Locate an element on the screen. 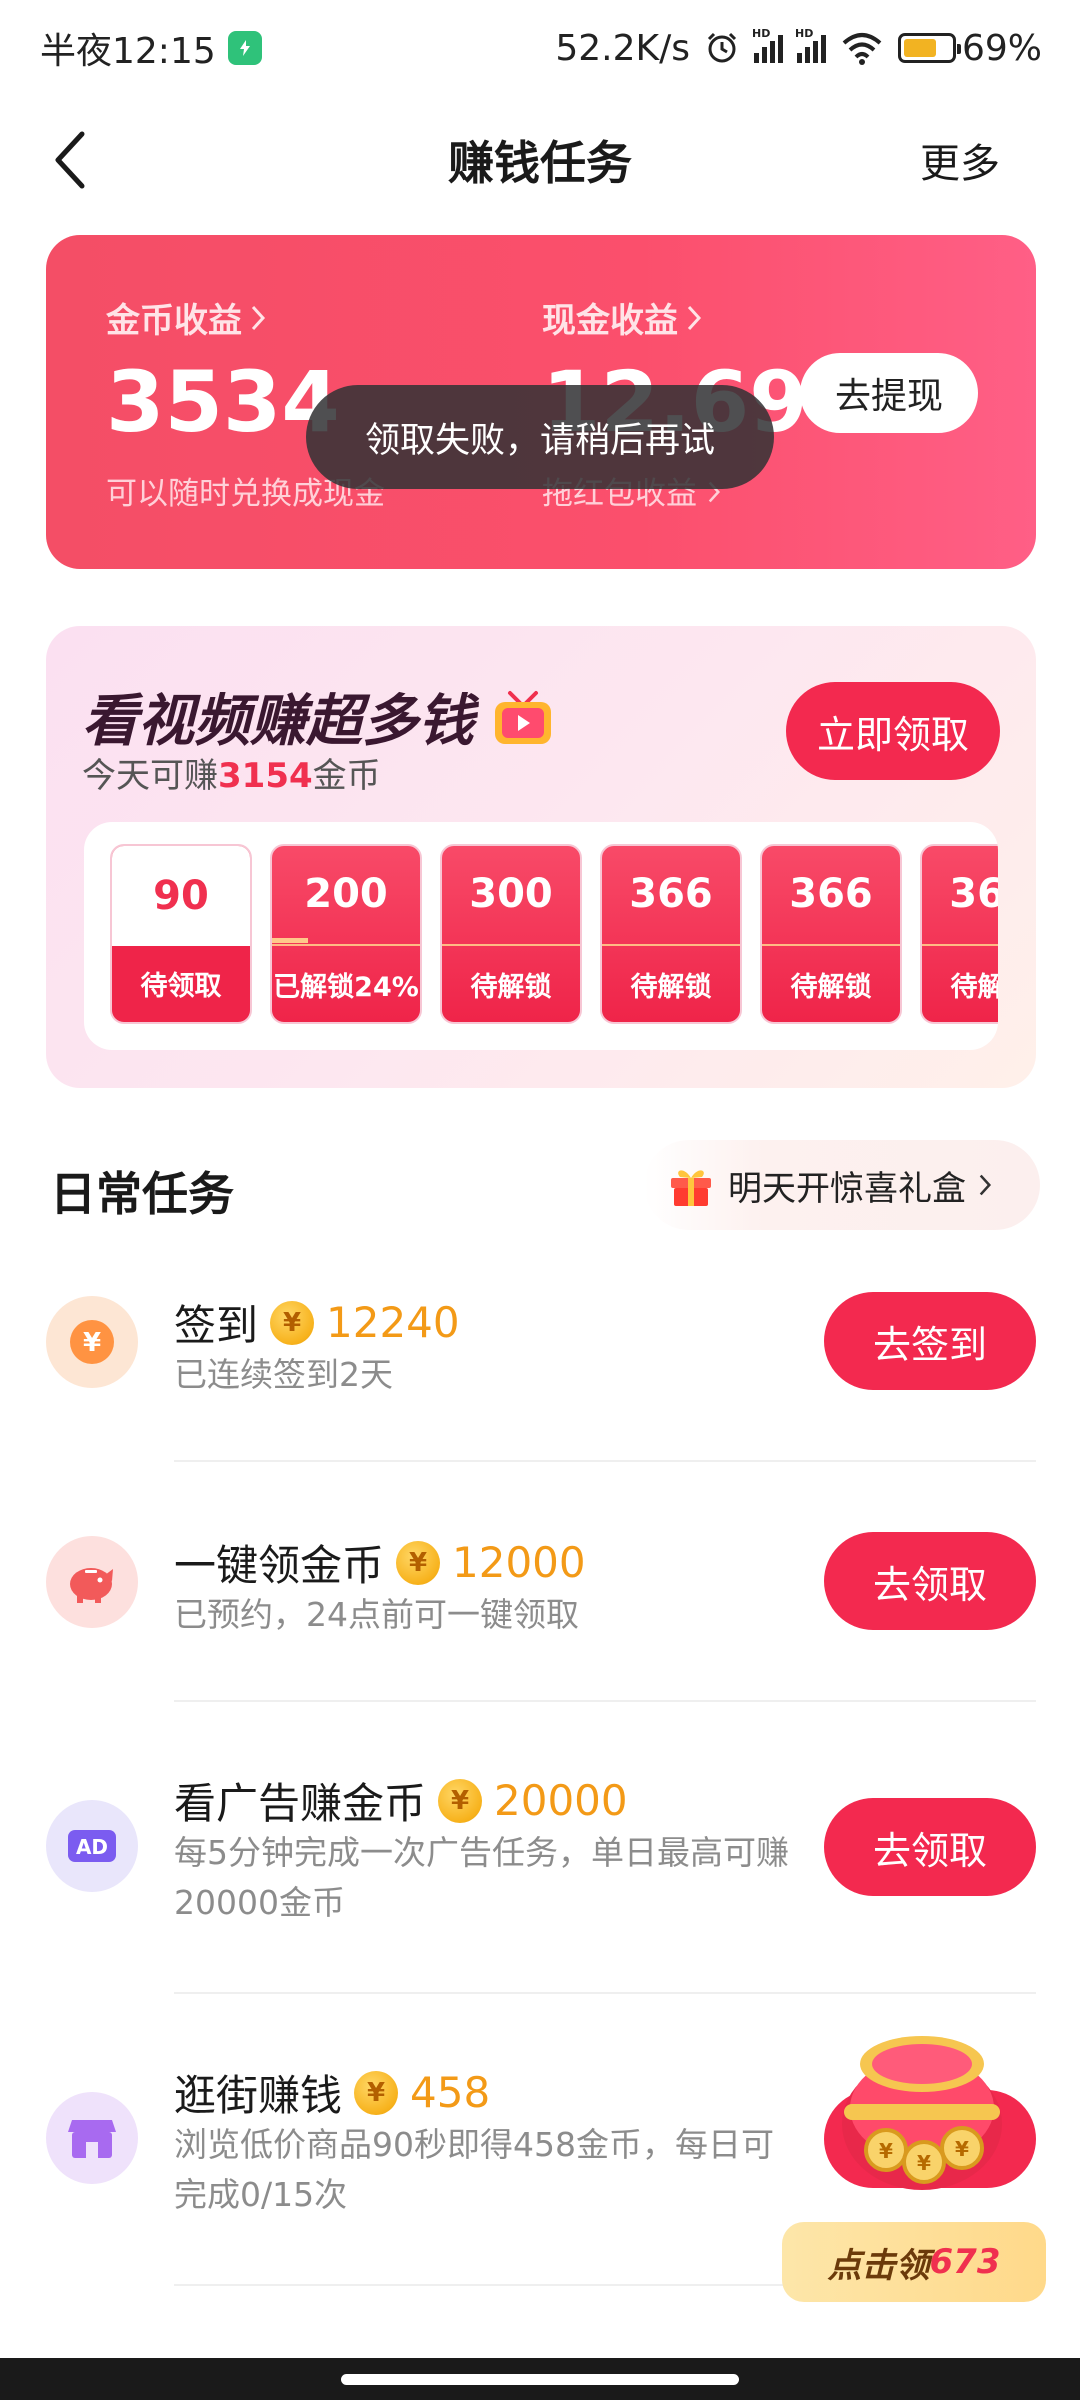  claim-coins-button: 去领取 is located at coordinates (930, 1581).